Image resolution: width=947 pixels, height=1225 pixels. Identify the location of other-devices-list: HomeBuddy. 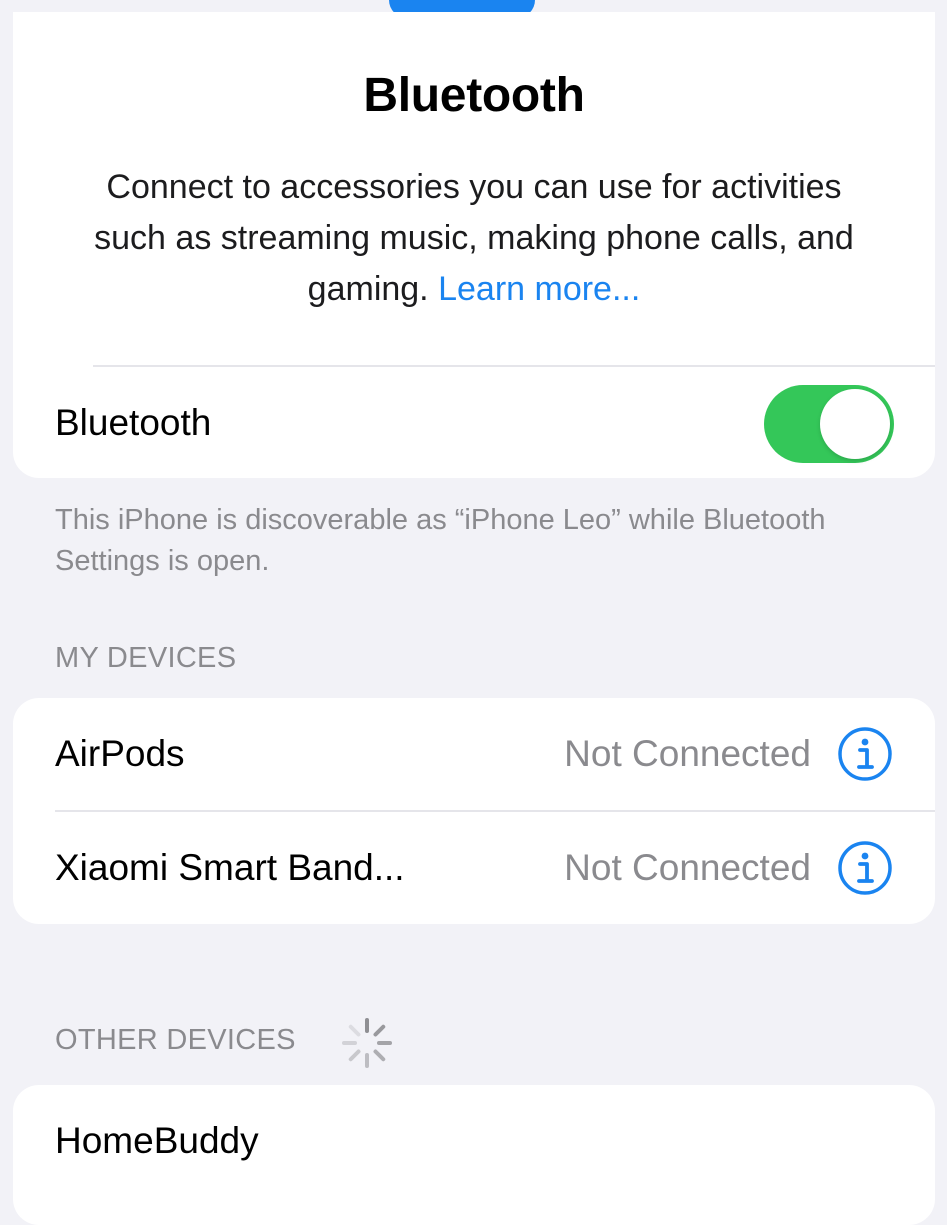
(474, 1155).